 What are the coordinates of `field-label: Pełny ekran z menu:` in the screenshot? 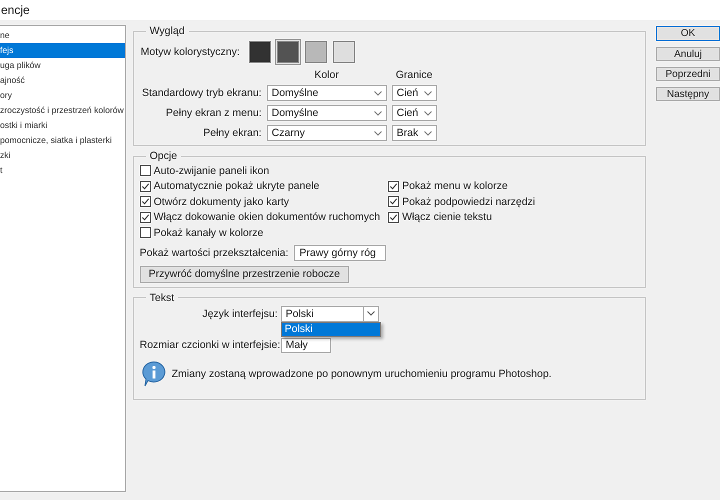 It's located at (213, 113).